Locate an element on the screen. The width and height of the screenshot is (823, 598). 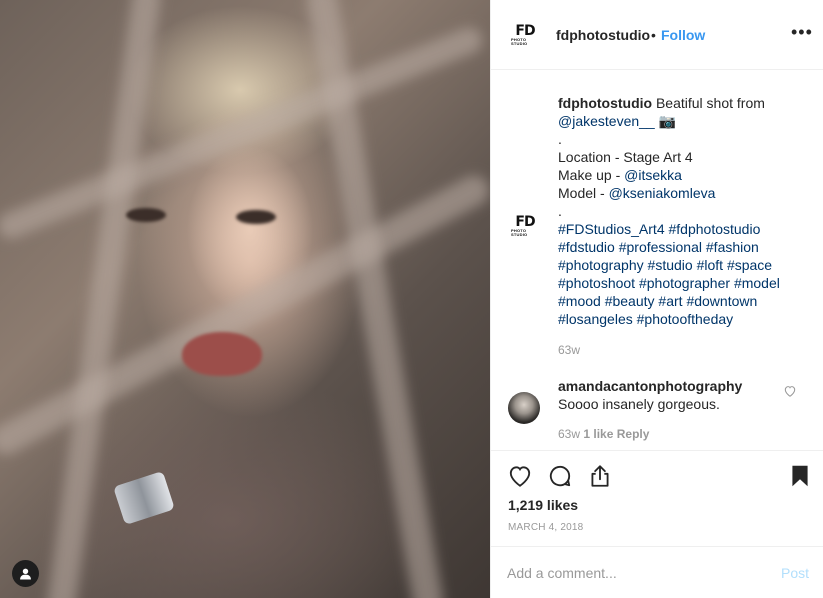
hashtag-line: #photoshoot #photographer #model is located at coordinates (683, 283).